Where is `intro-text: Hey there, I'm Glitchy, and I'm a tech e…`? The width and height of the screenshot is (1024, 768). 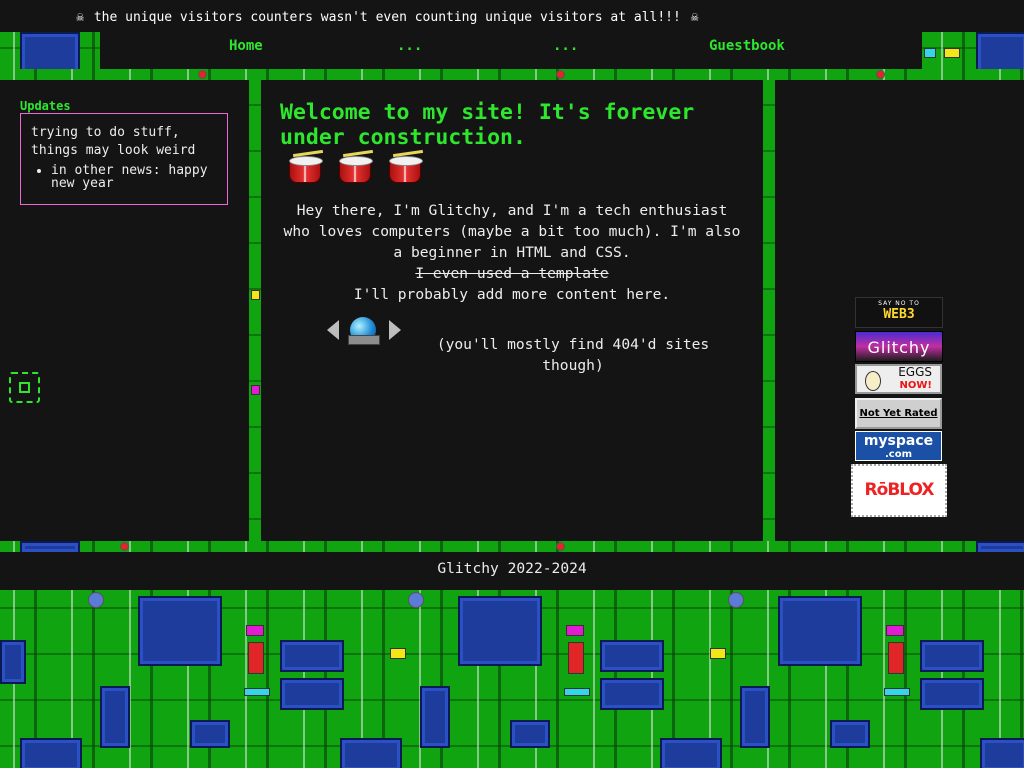
intro-text: Hey there, I'm Glitchy, and I'm a tech e… is located at coordinates (512, 231).